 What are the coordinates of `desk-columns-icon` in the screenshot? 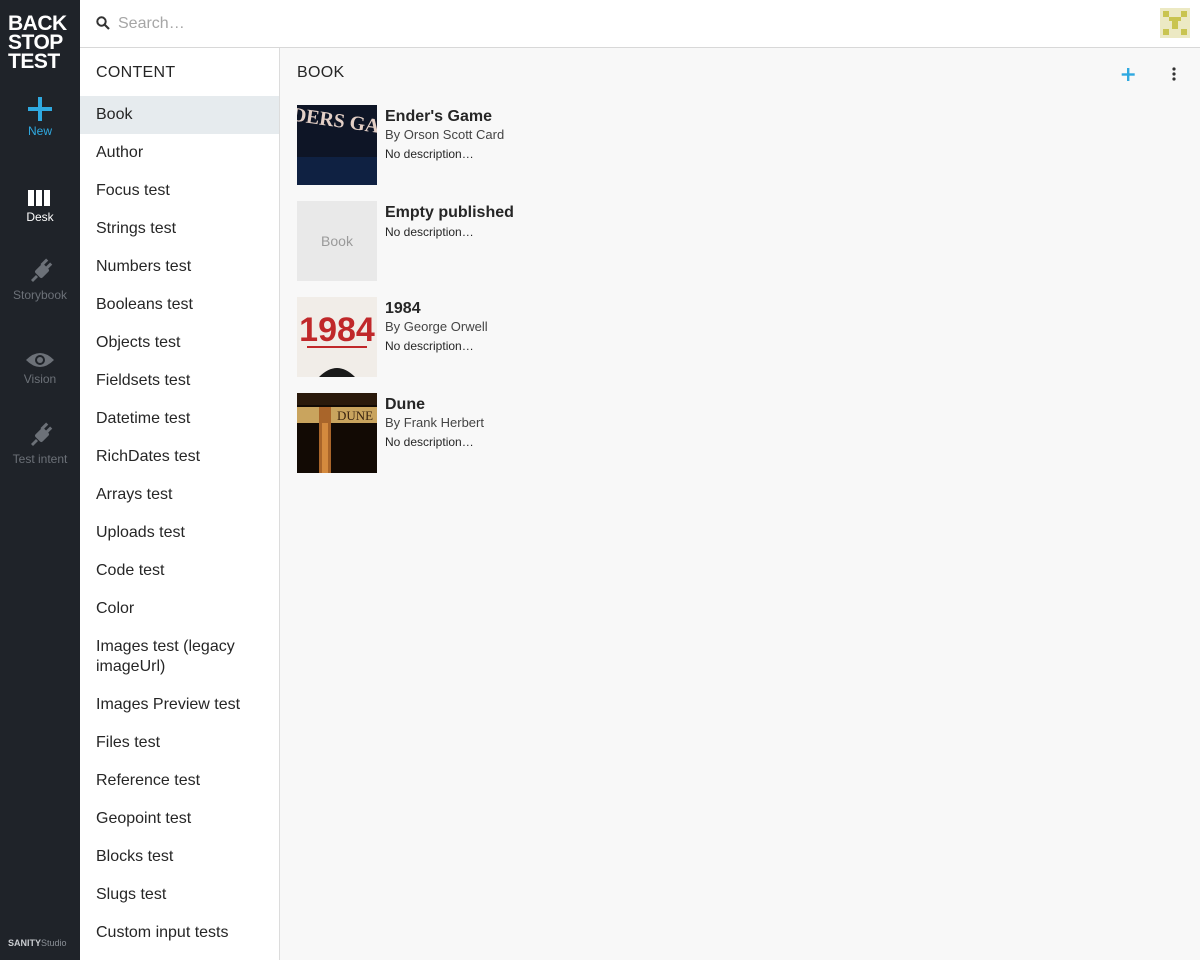 It's located at (40, 192).